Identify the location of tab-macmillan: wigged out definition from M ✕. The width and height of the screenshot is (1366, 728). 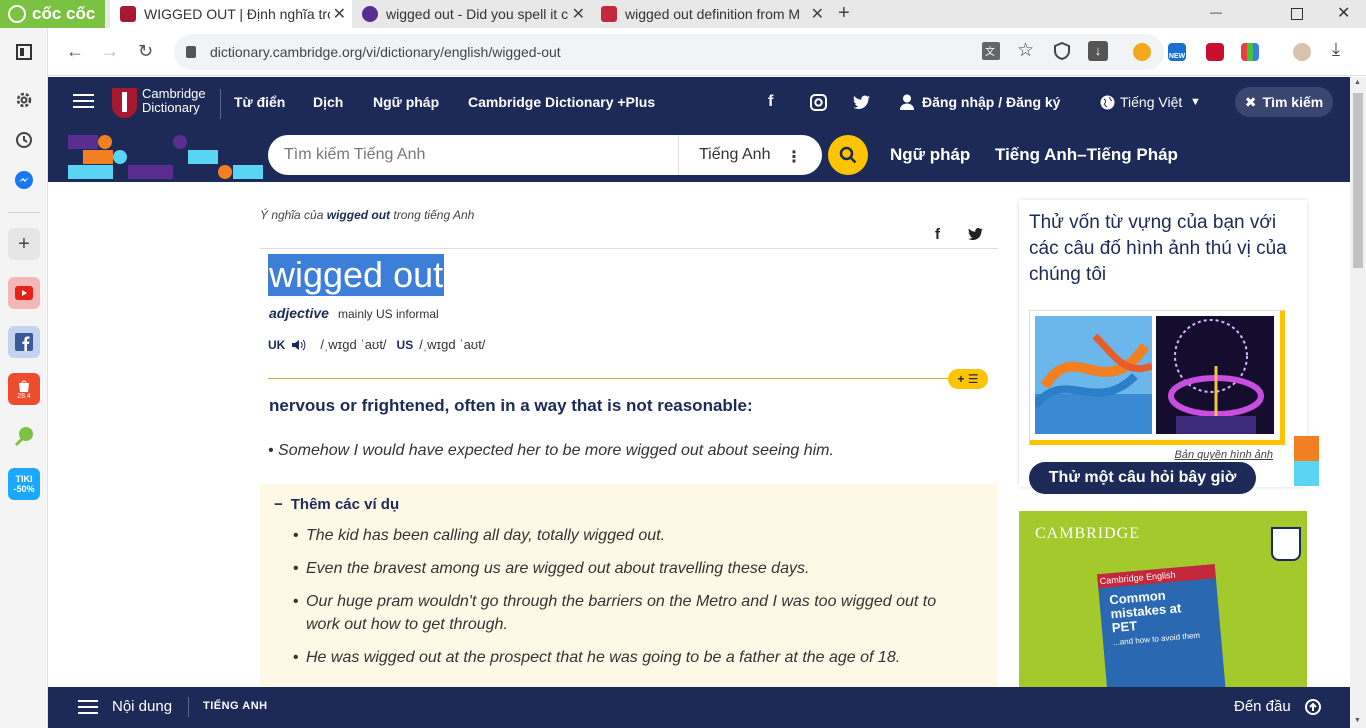
(710, 14).